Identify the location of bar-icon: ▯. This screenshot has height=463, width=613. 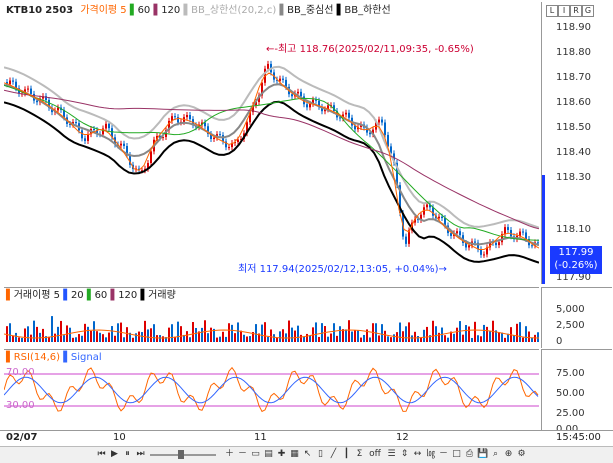
(320, 454).